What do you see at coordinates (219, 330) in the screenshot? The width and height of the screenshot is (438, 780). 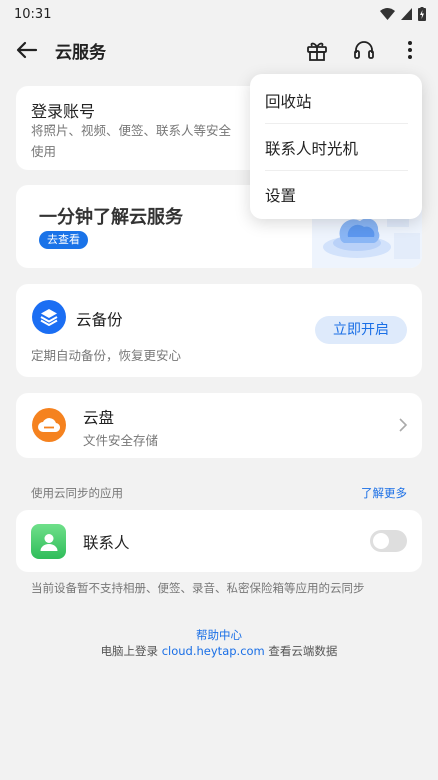 I see `cloud-backup-card: 云备份 定期自动备份，恢复更安心 立即开启` at bounding box center [219, 330].